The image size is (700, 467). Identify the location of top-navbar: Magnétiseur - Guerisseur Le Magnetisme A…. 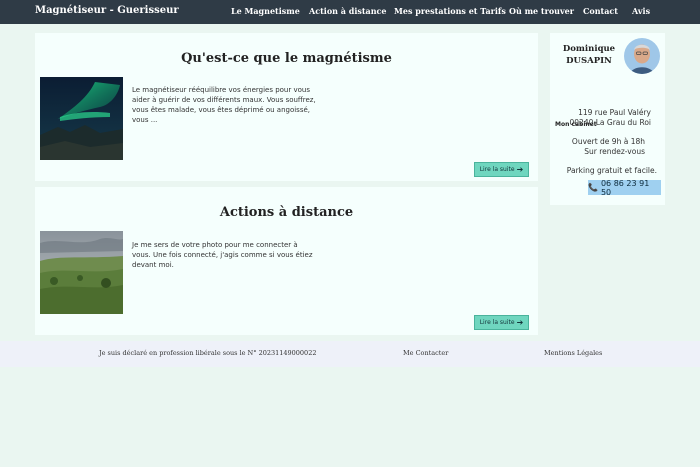
(350, 12).